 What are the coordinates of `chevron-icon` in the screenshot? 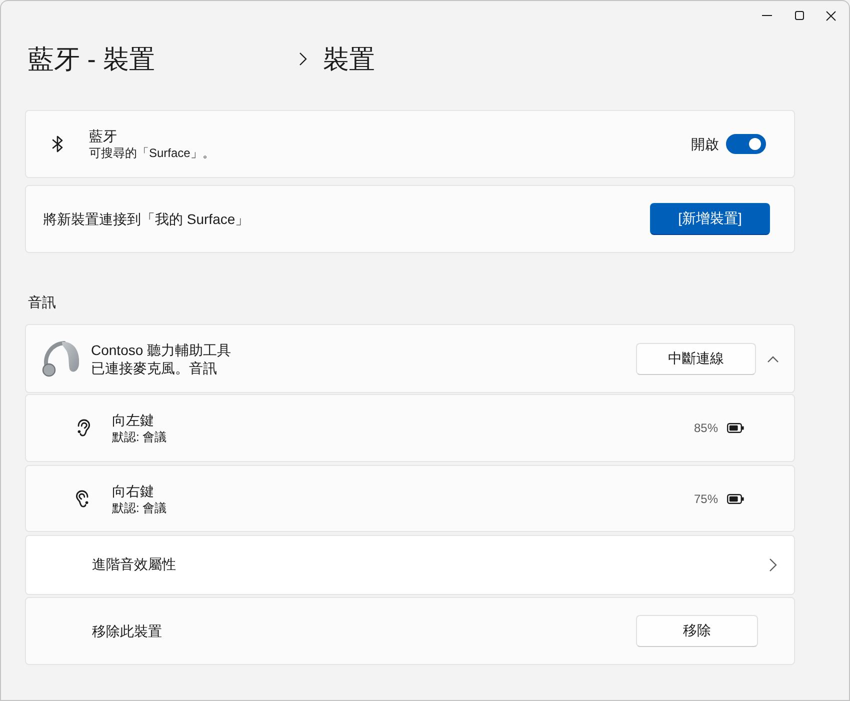 It's located at (773, 358).